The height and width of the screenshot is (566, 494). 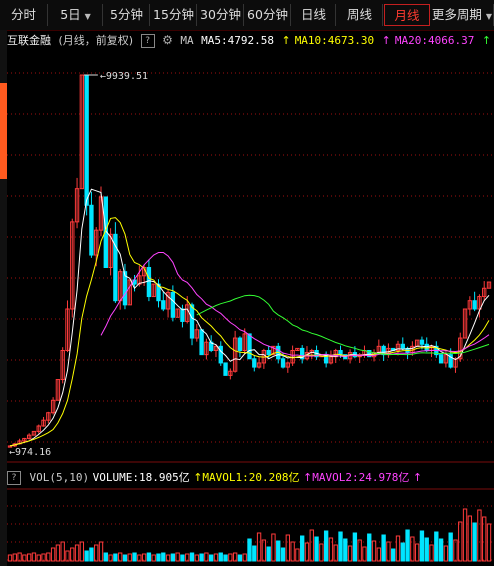 What do you see at coordinates (124, 76) in the screenshot?
I see `high-price-label: ←9939.51` at bounding box center [124, 76].